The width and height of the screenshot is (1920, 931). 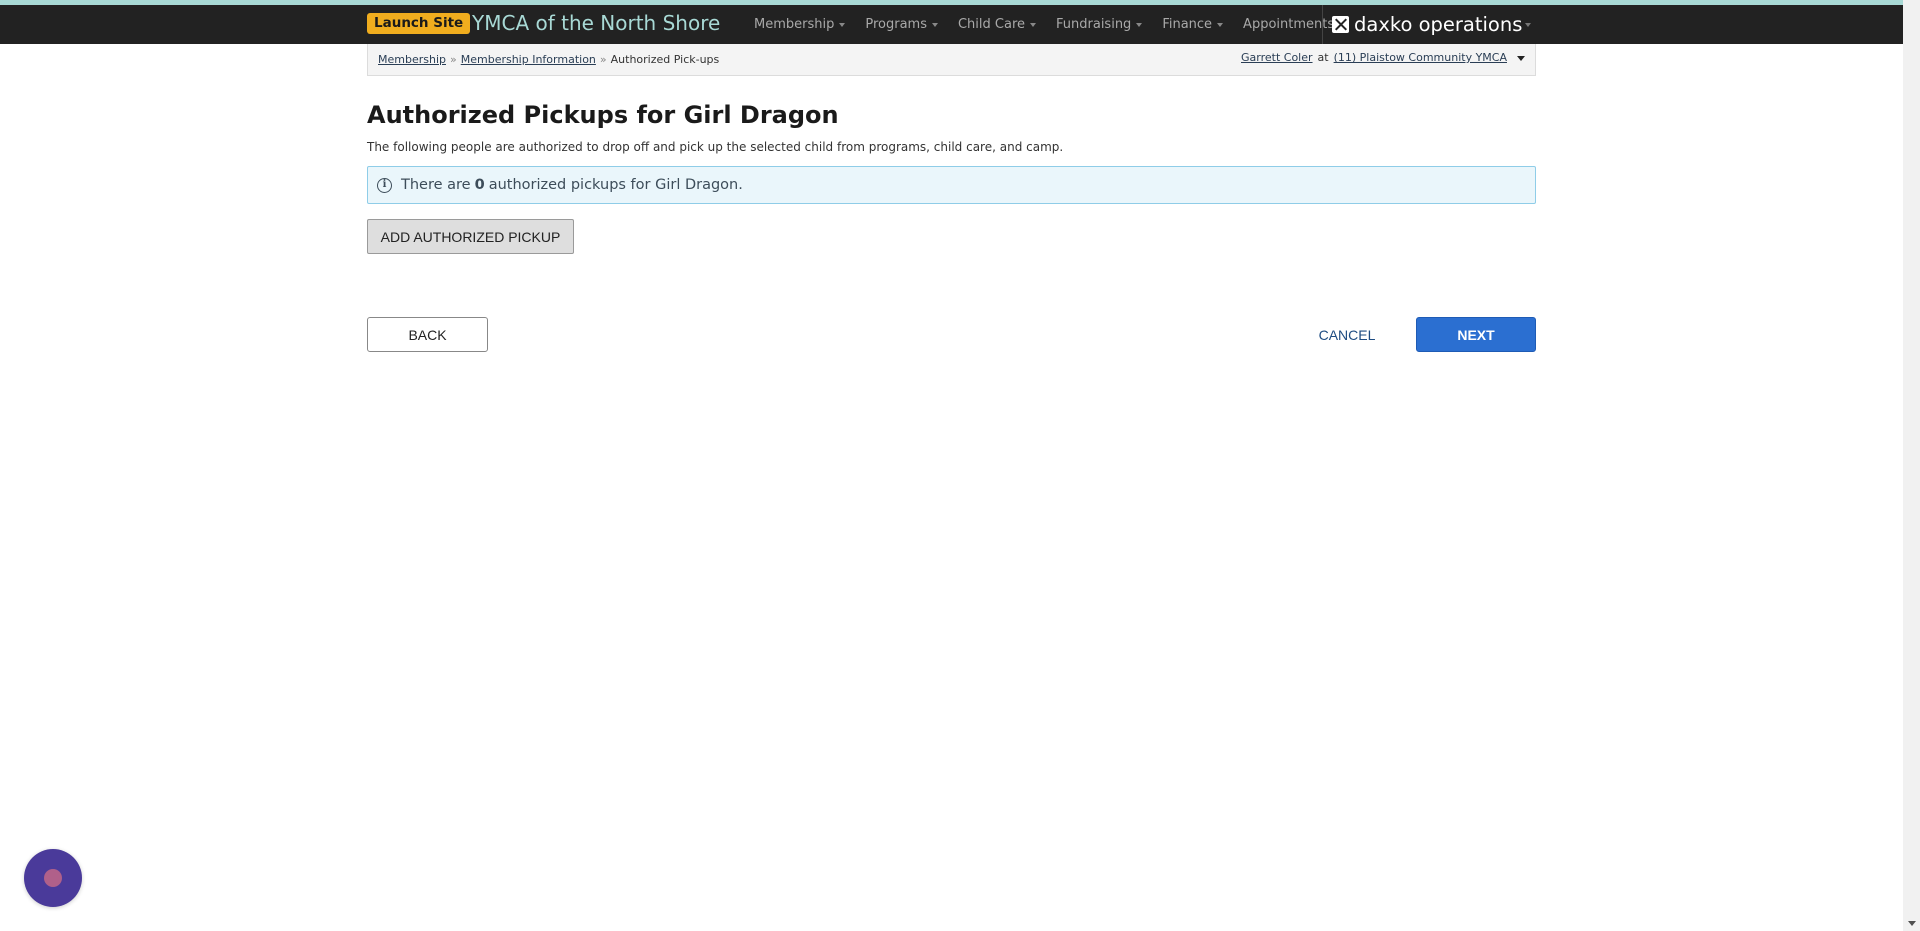 What do you see at coordinates (1911, 465) in the screenshot?
I see `vertical-scrollbar` at bounding box center [1911, 465].